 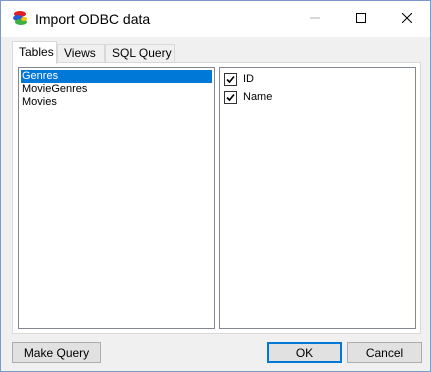 I want to click on tab-tables: Tables, so click(x=34, y=52).